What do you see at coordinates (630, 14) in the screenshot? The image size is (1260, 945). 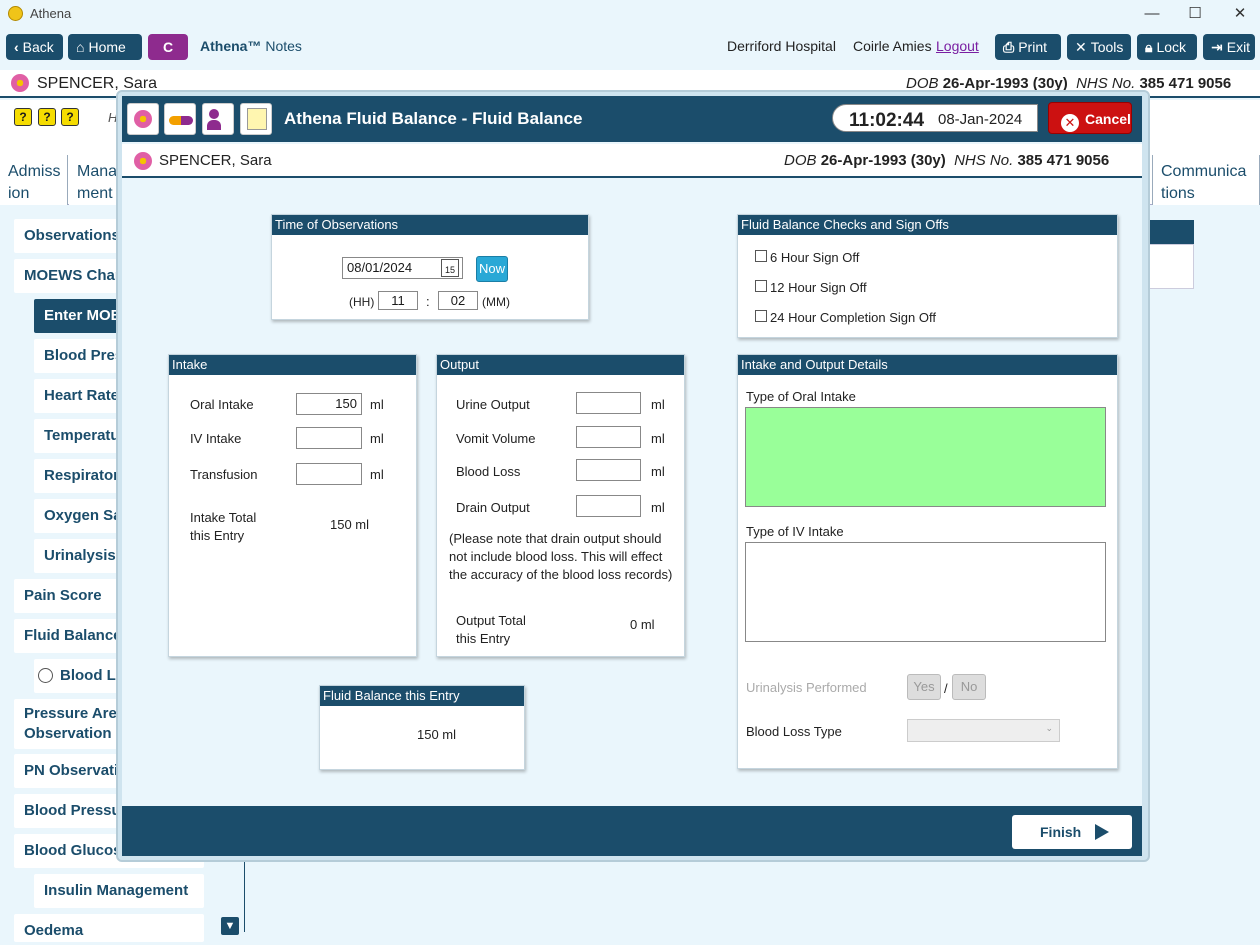 I see `window-title-bar: Athena` at bounding box center [630, 14].